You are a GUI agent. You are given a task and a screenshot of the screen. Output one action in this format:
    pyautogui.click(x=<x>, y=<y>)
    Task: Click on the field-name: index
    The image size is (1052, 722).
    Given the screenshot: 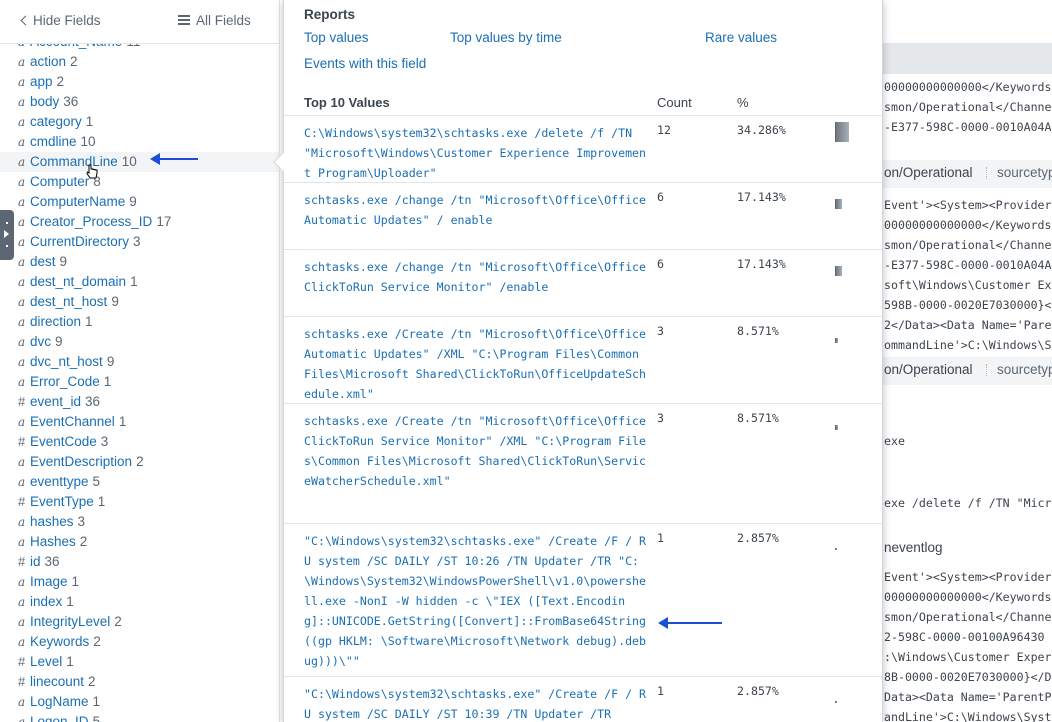 What is the action you would take?
    pyautogui.click(x=46, y=601)
    